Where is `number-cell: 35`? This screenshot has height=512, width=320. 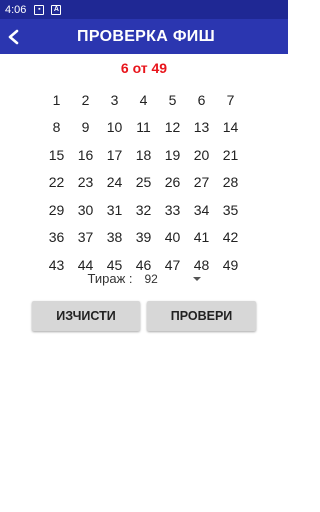 number-cell: 35 is located at coordinates (230, 210).